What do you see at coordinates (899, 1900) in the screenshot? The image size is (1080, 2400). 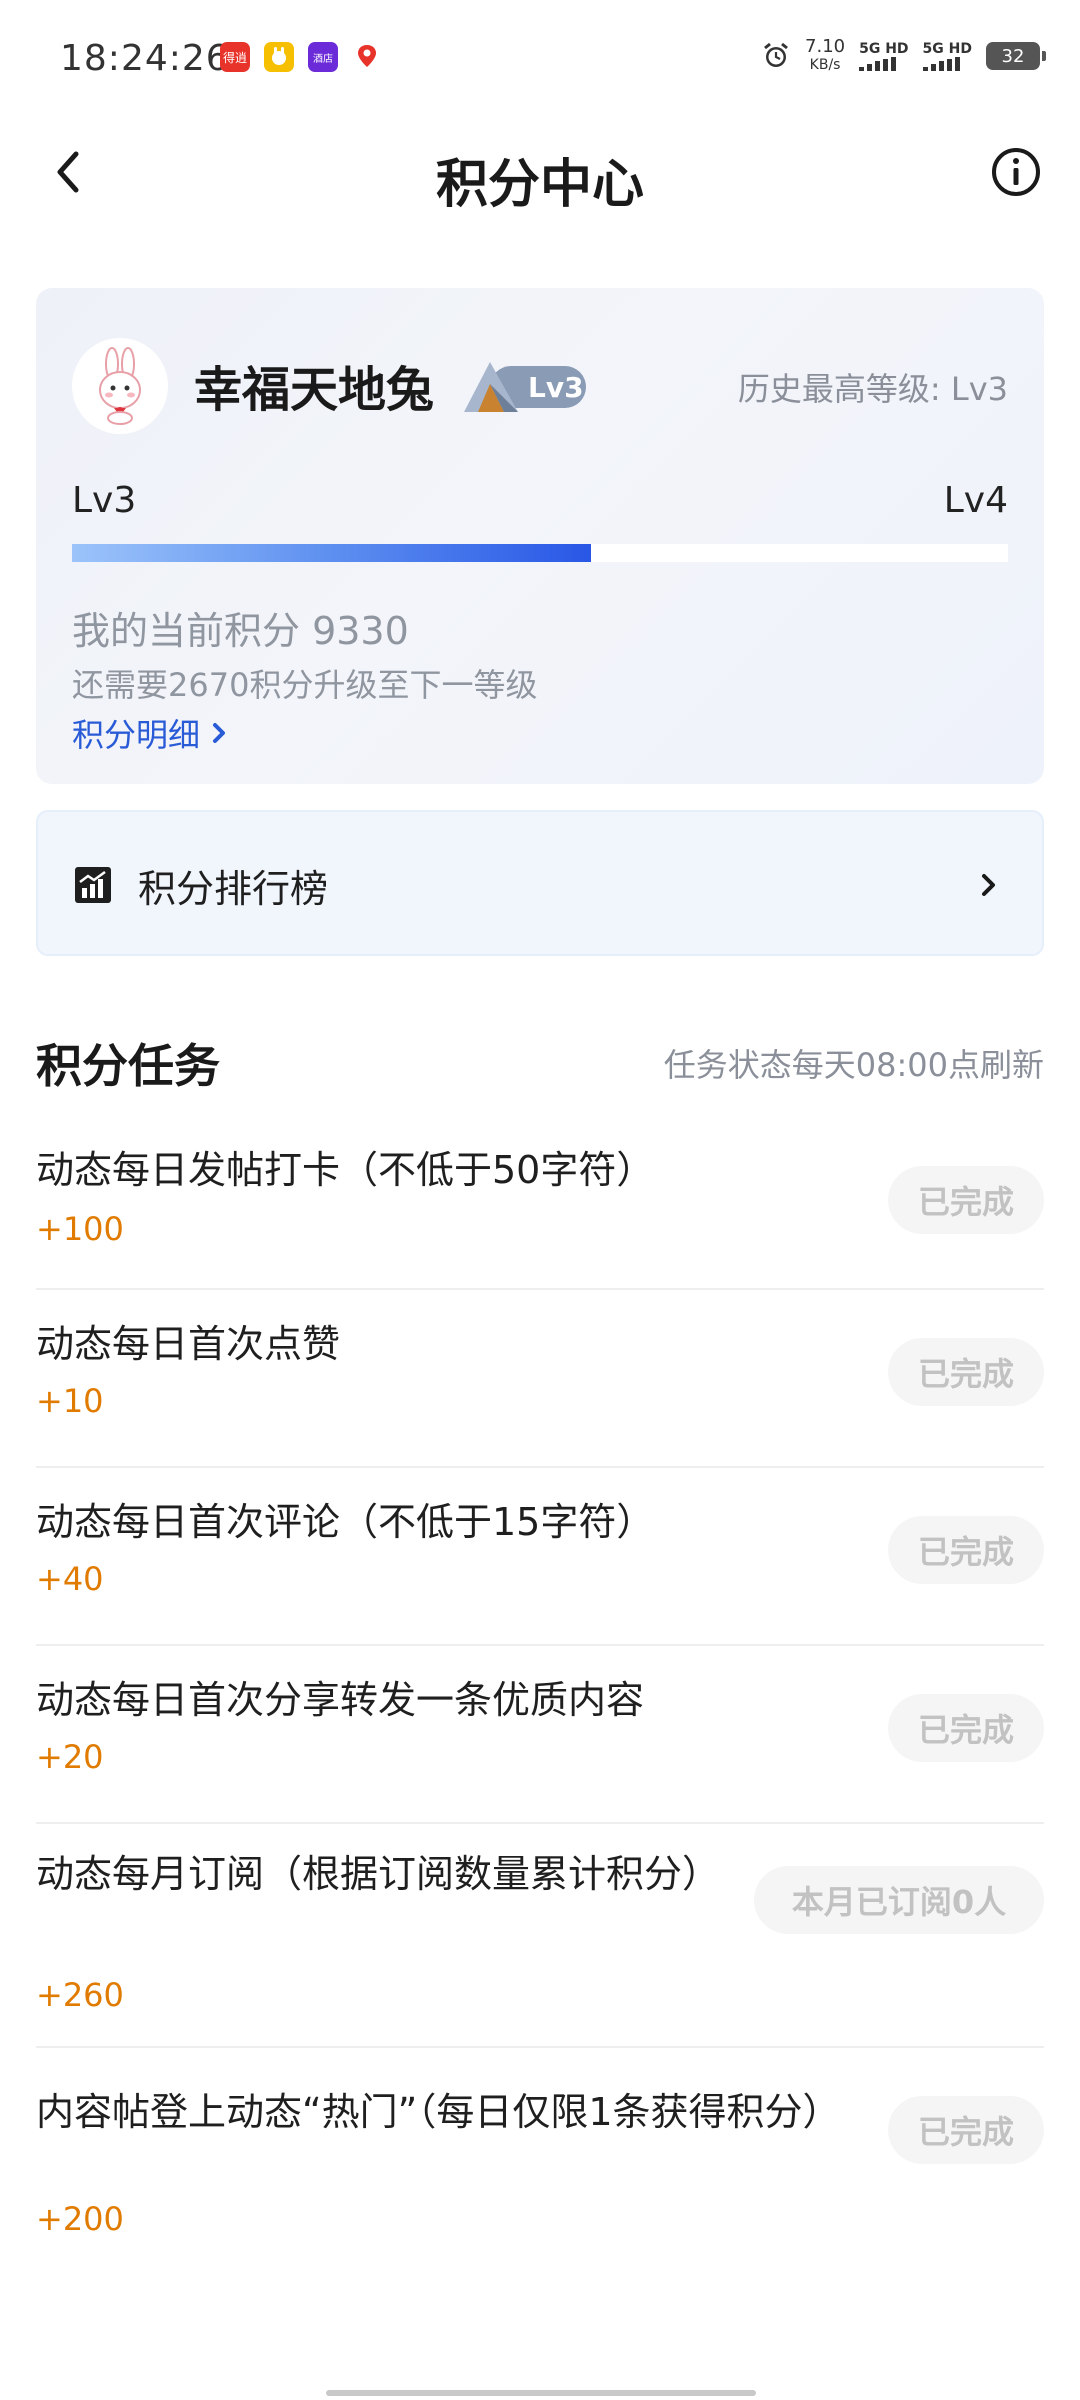 I see `task-status-button: 本月已订阅0人` at bounding box center [899, 1900].